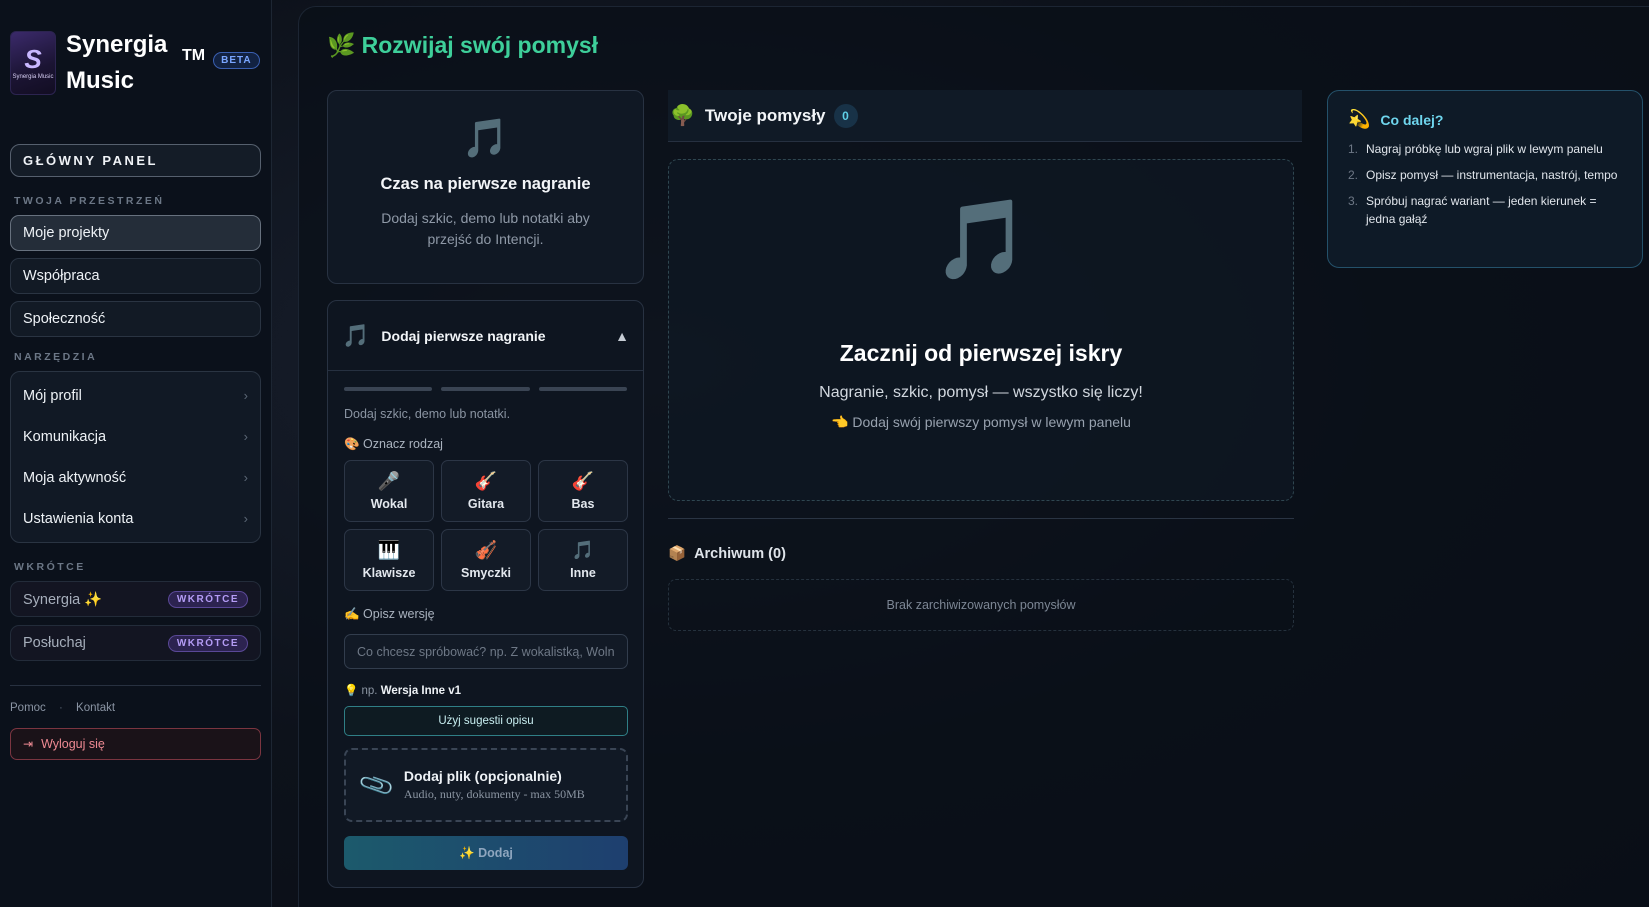 This screenshot has width=1649, height=907. What do you see at coordinates (740, 554) in the screenshot?
I see `archive-title: Archiwum (0)` at bounding box center [740, 554].